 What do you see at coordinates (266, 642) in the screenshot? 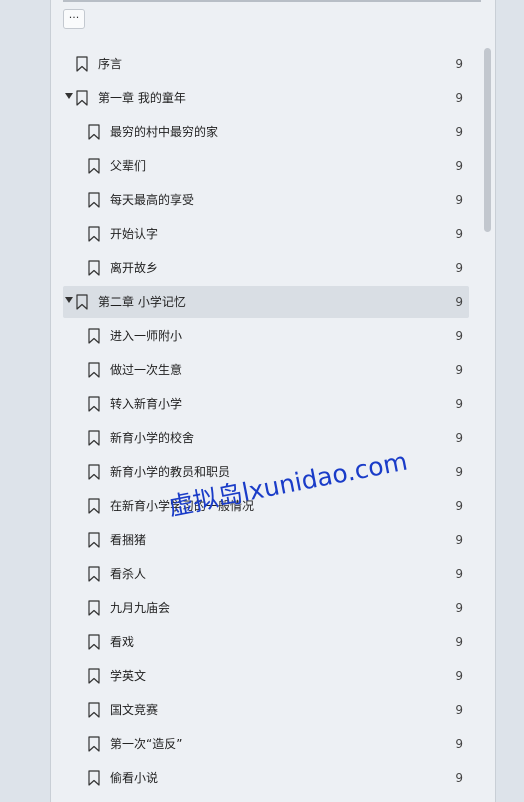
I see `outline-section-item: 看戏 9` at bounding box center [266, 642].